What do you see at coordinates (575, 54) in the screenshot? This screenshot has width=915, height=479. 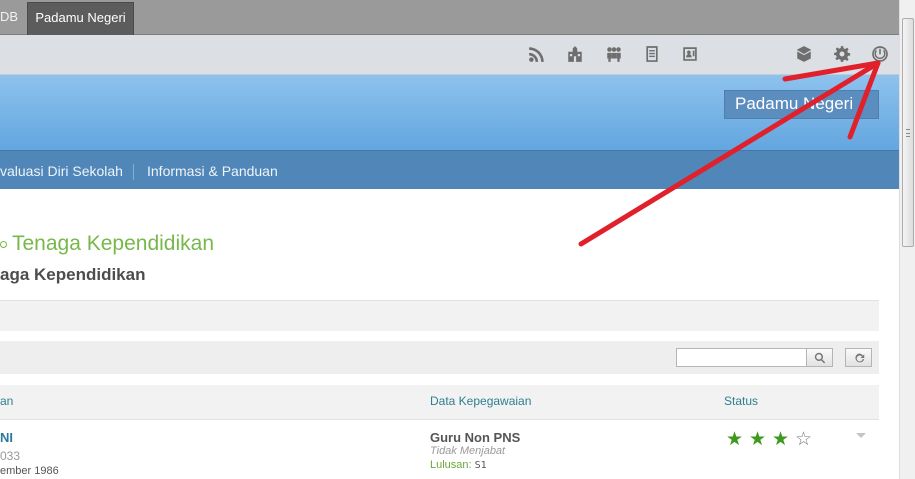 I see `school-icon` at bounding box center [575, 54].